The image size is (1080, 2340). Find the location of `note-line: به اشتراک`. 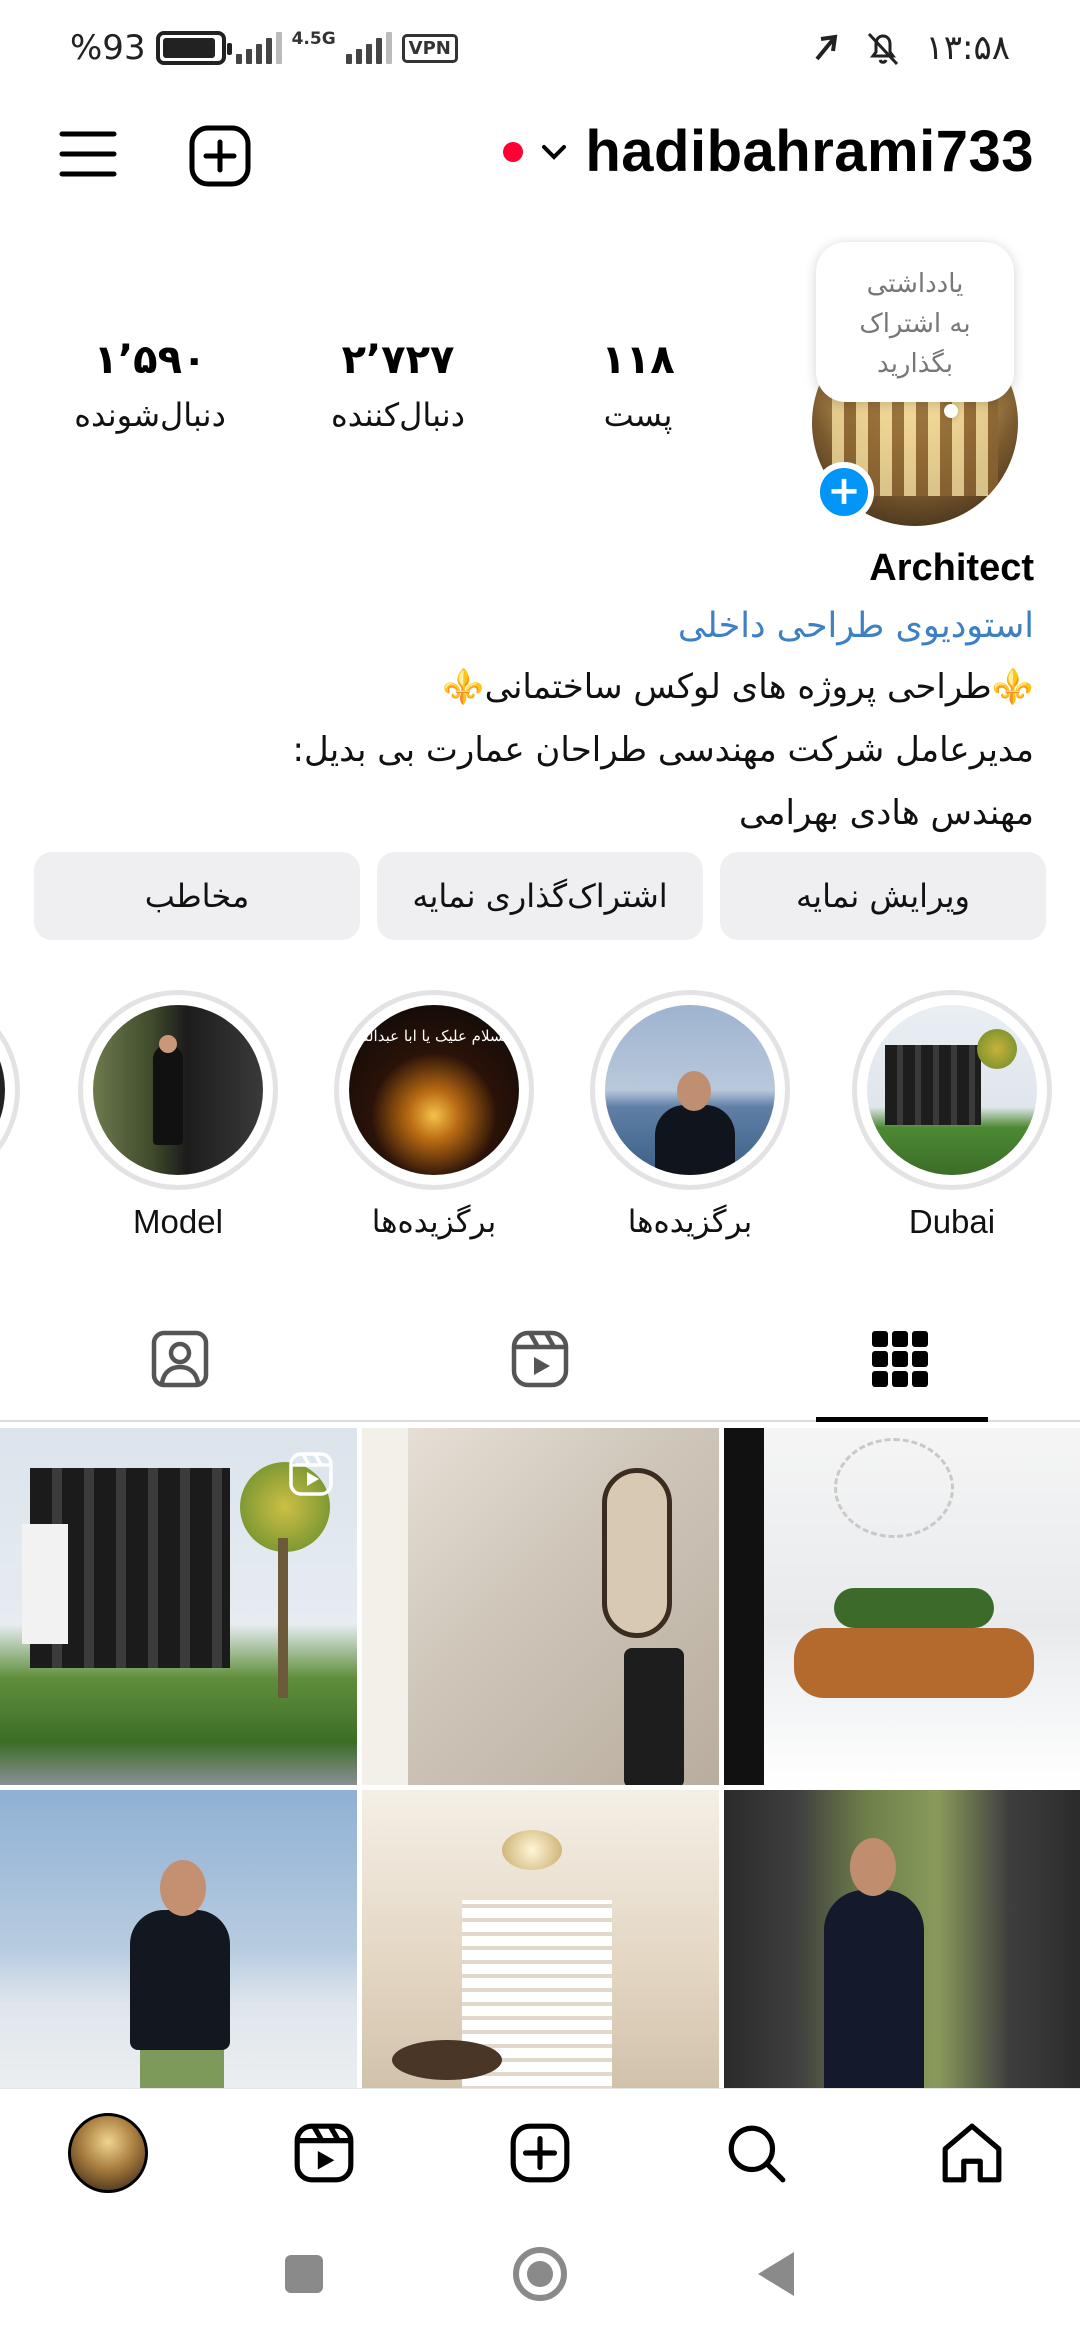

note-line: به اشتراک is located at coordinates (915, 324).